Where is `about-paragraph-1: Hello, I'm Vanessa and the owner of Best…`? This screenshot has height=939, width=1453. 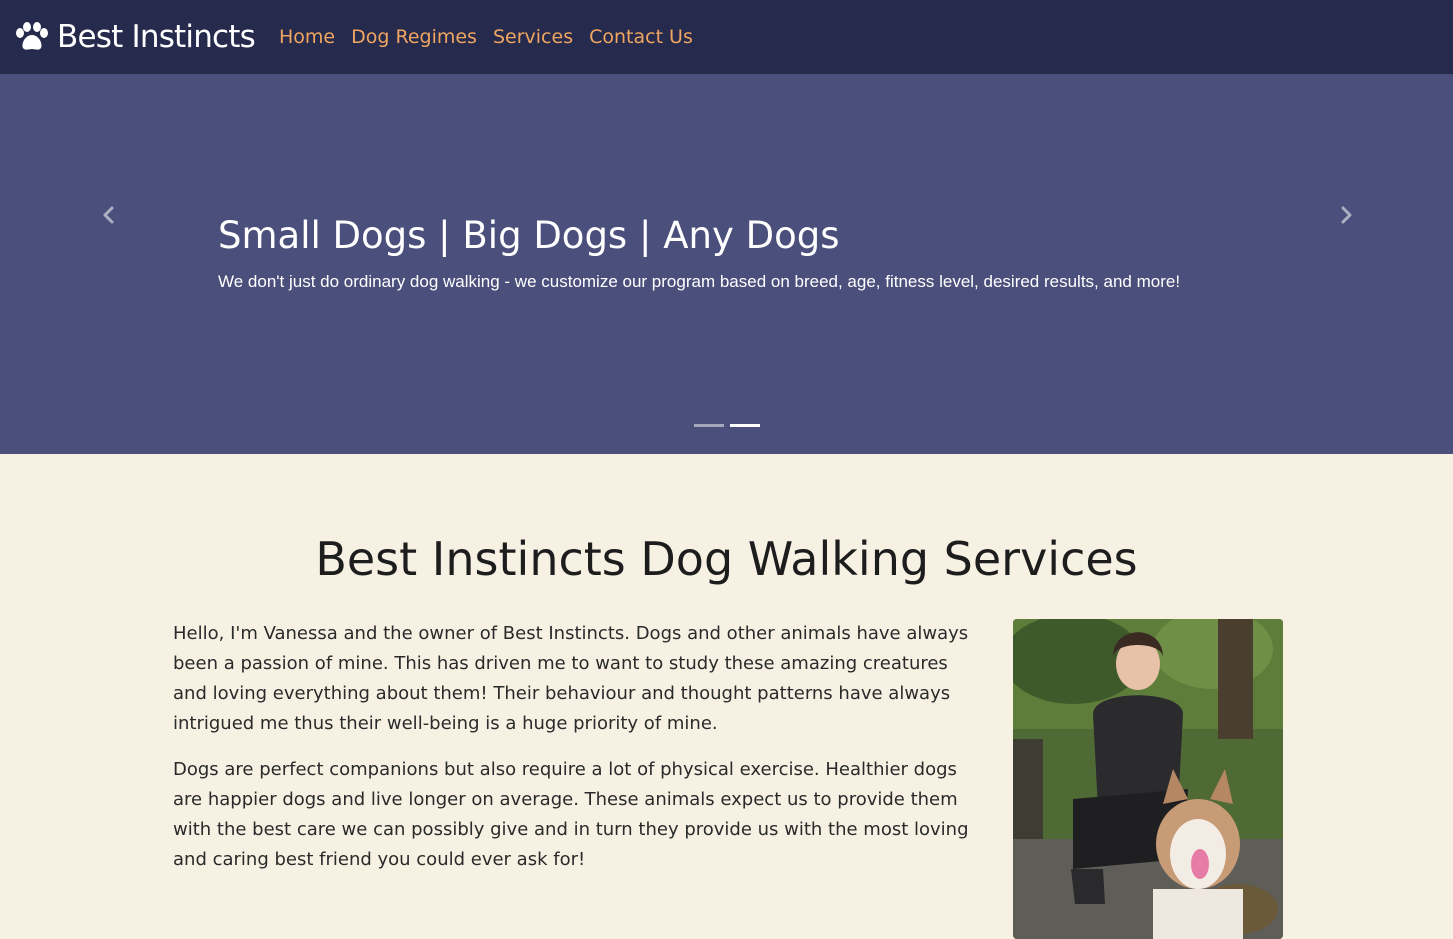 about-paragraph-1: Hello, I'm Vanessa and the owner of Best… is located at coordinates (571, 678).